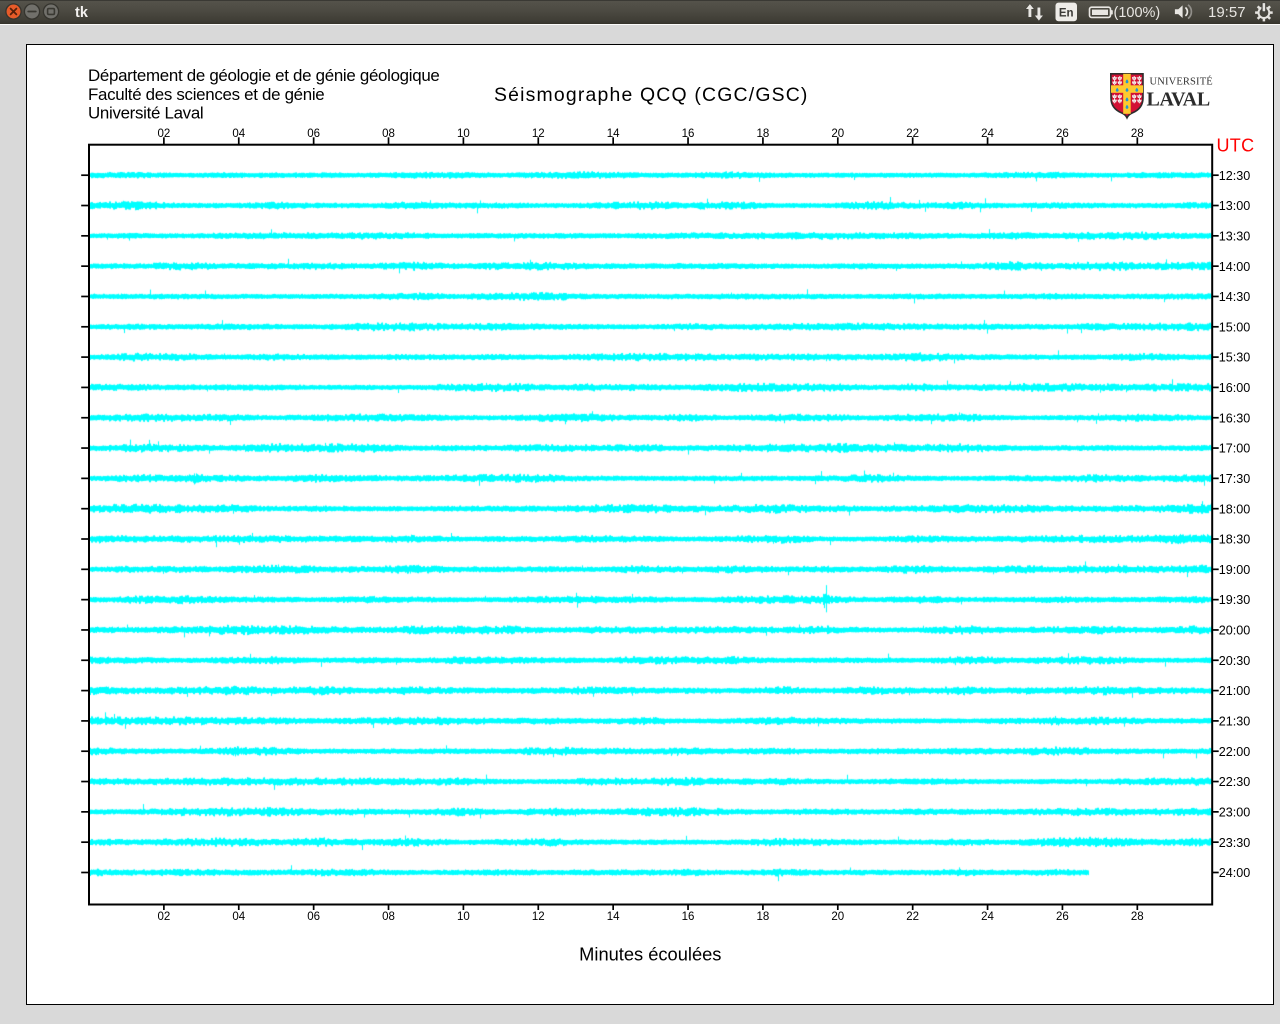 The height and width of the screenshot is (1024, 1280). I want to click on svg-text: 22:00, so click(1235, 752).